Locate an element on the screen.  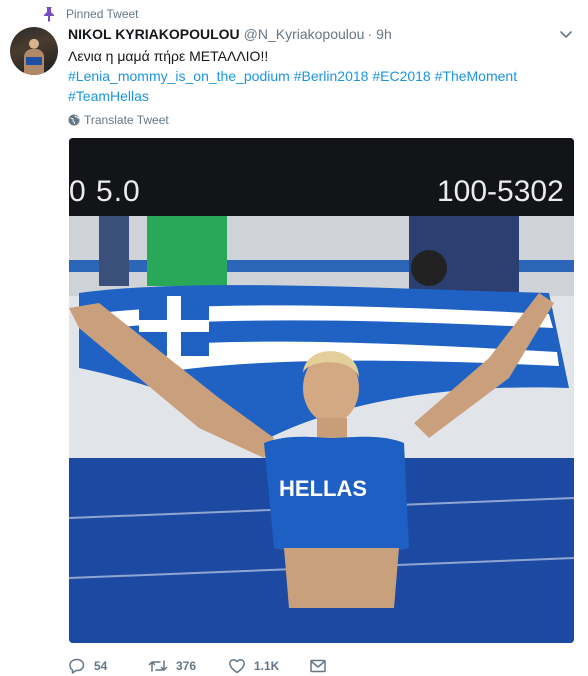
translate-tweet-link: Translate Tweet is located at coordinates (118, 120).